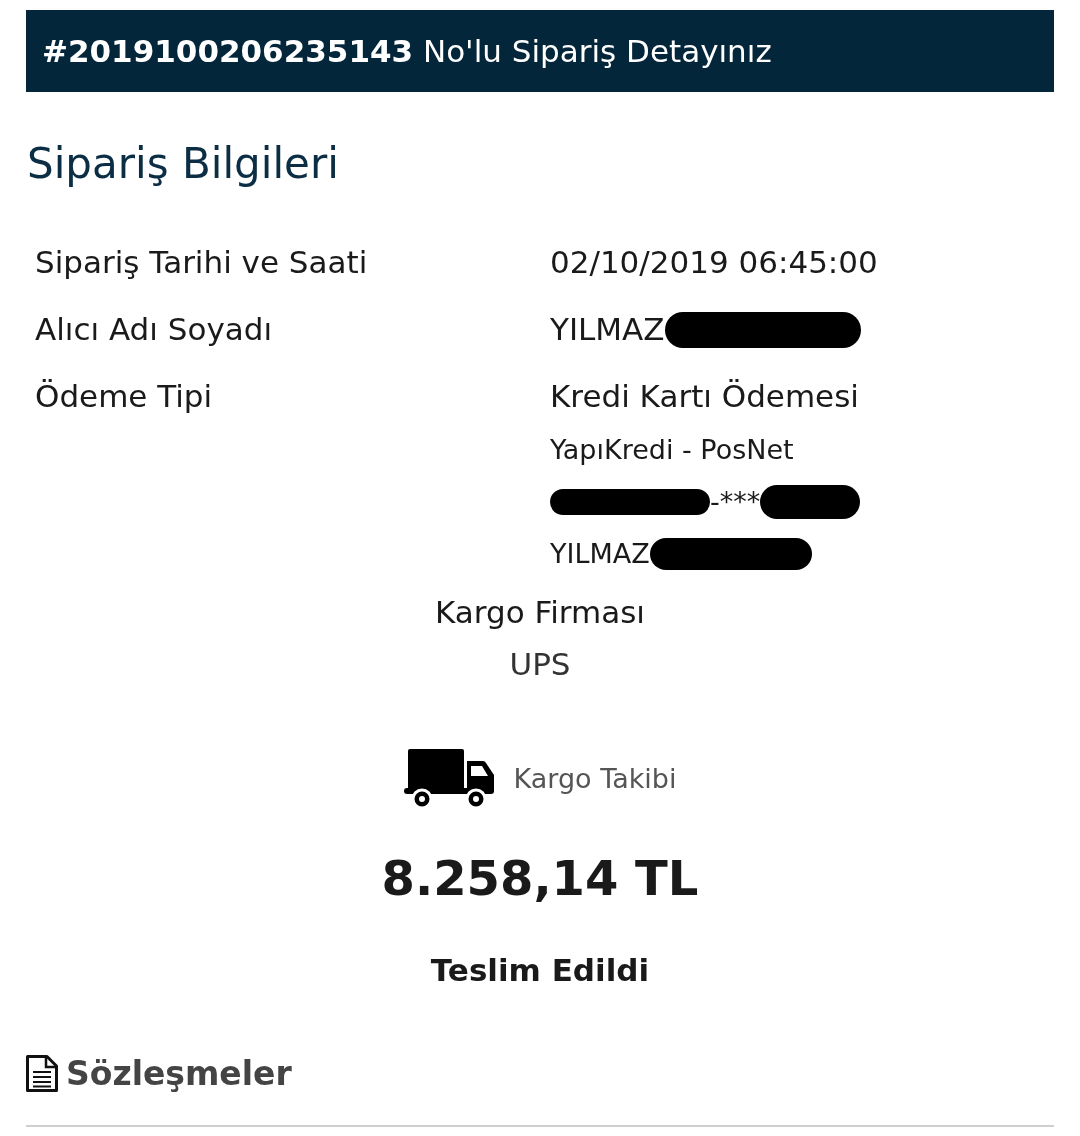  What do you see at coordinates (607, 330) in the screenshot?
I see `info-value: YILMAZ` at bounding box center [607, 330].